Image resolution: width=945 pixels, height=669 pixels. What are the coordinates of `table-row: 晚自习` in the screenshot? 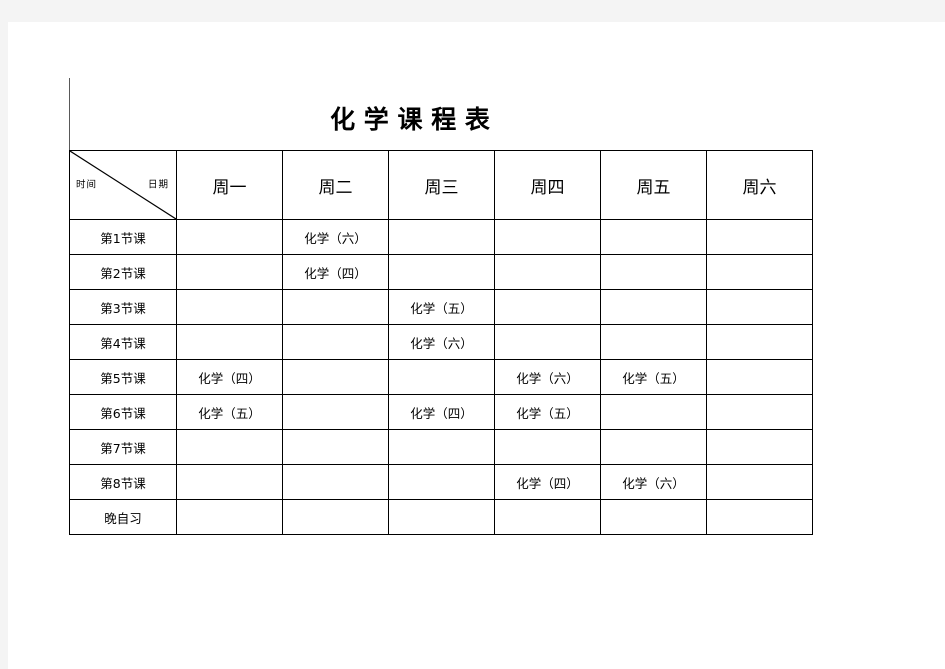 It's located at (441, 517).